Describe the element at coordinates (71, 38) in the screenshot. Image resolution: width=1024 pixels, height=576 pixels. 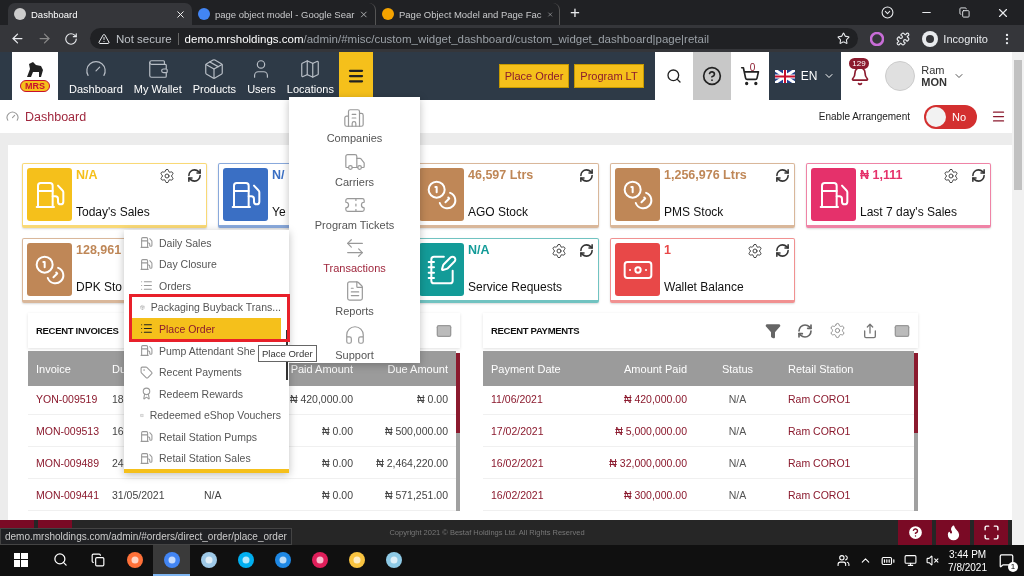
I see `reload-icon` at that location.